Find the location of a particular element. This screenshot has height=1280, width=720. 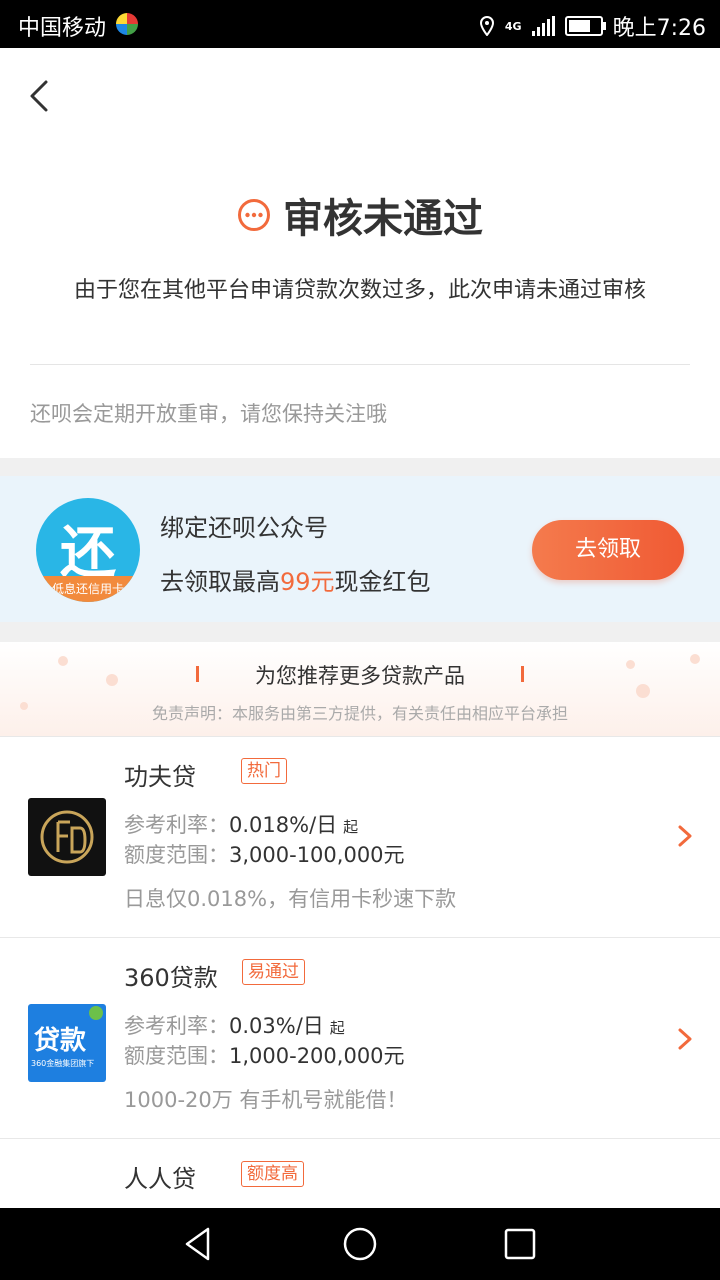

network-type: 4G is located at coordinates (513, 26).